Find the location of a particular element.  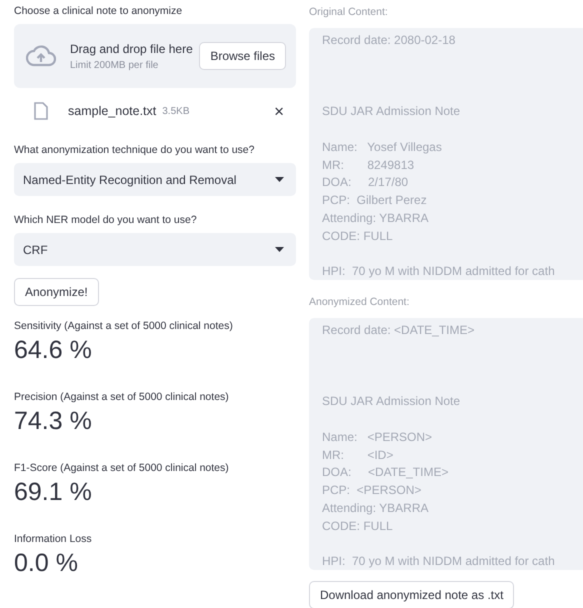

download-button: Download anonymized note as .txt is located at coordinates (411, 594).